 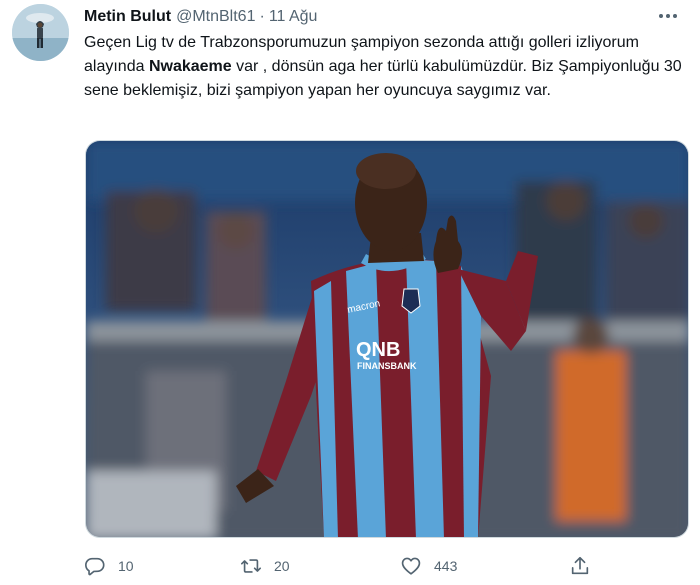 I want to click on tweet-text-bold: Nwakaeme, so click(x=190, y=66).